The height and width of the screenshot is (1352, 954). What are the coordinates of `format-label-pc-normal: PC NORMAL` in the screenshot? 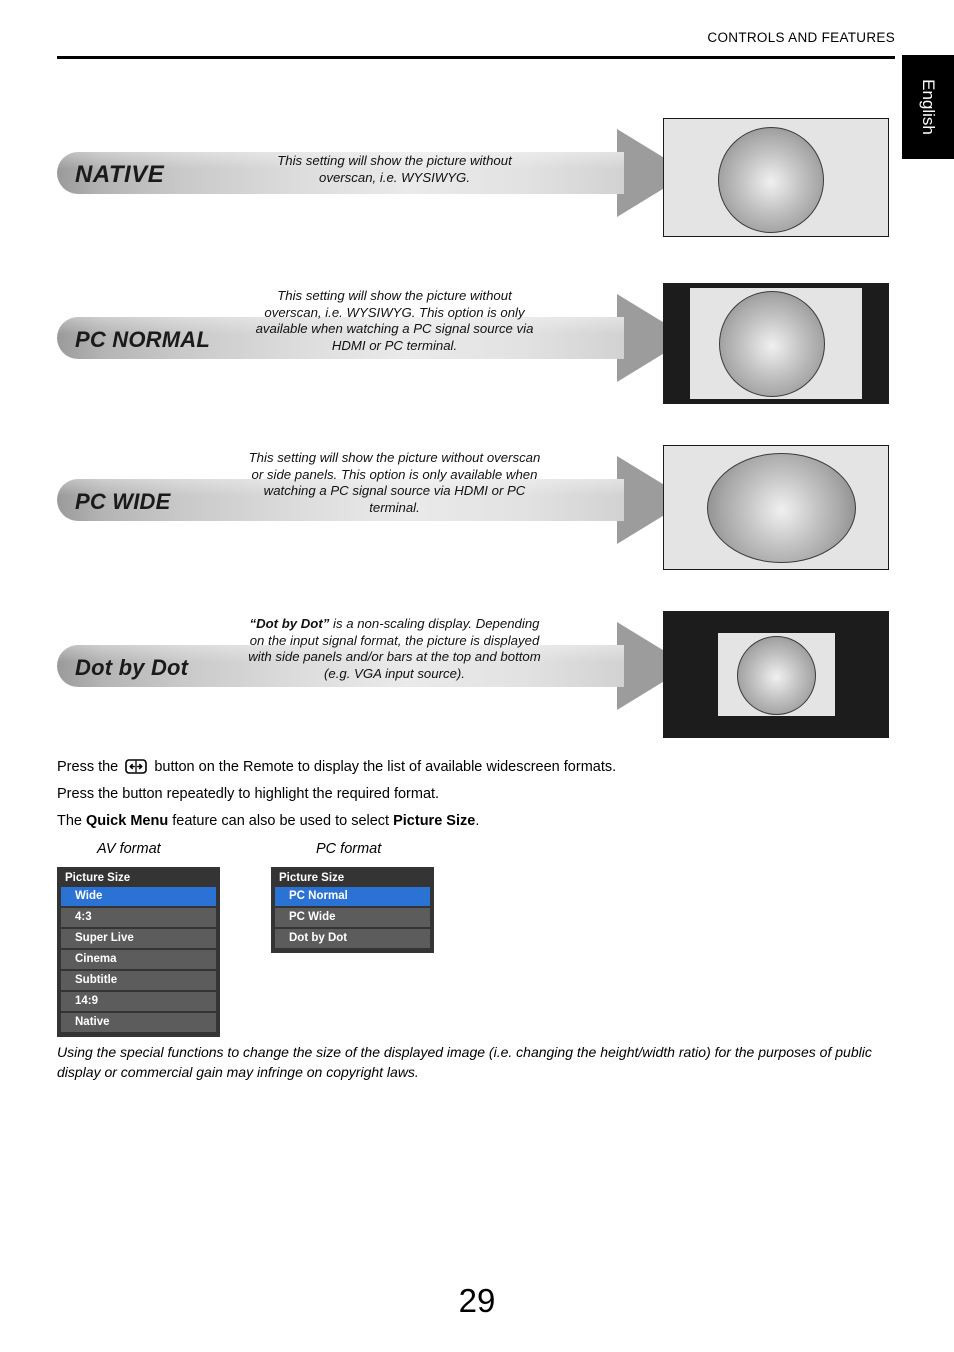 It's located at (143, 339).